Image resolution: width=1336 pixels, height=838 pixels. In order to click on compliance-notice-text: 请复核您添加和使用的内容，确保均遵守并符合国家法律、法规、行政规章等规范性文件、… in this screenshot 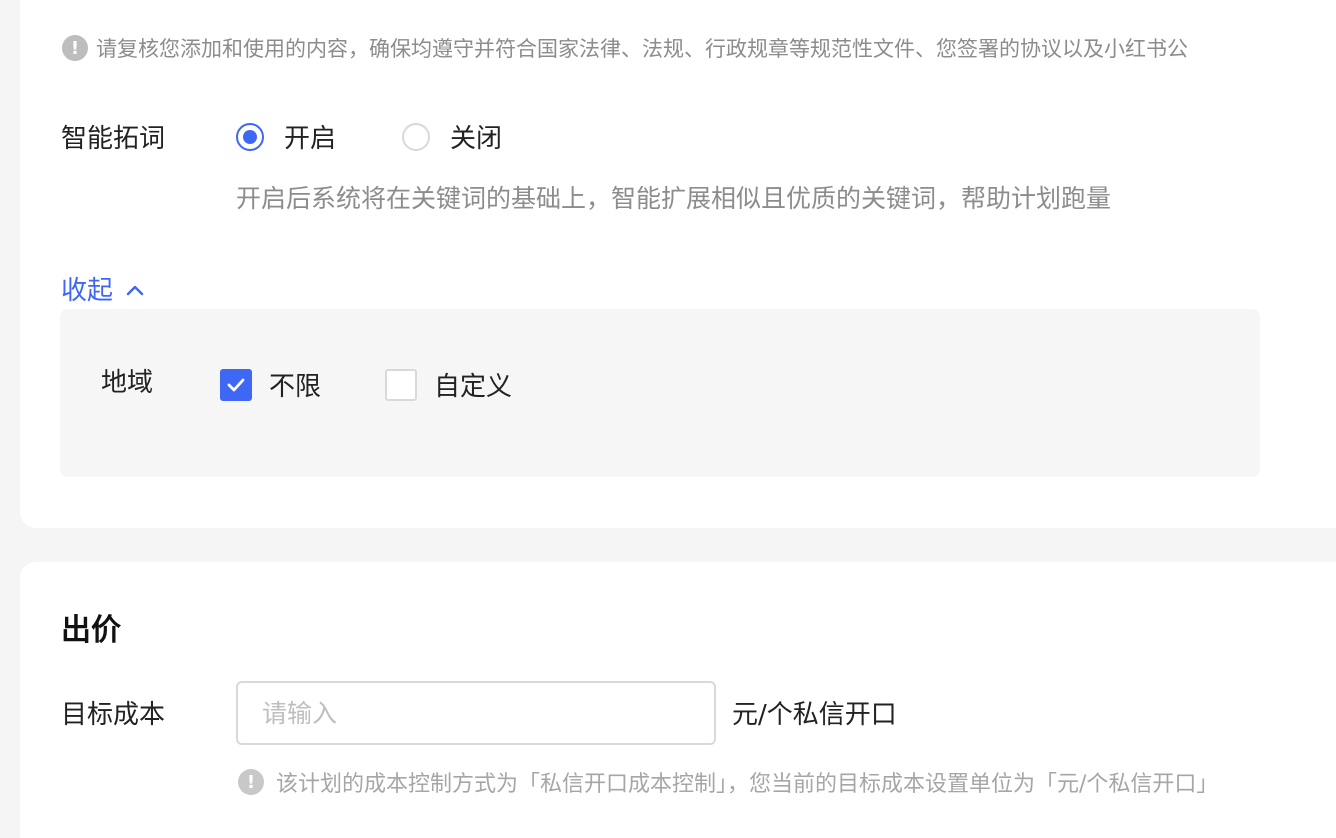, I will do `click(642, 49)`.